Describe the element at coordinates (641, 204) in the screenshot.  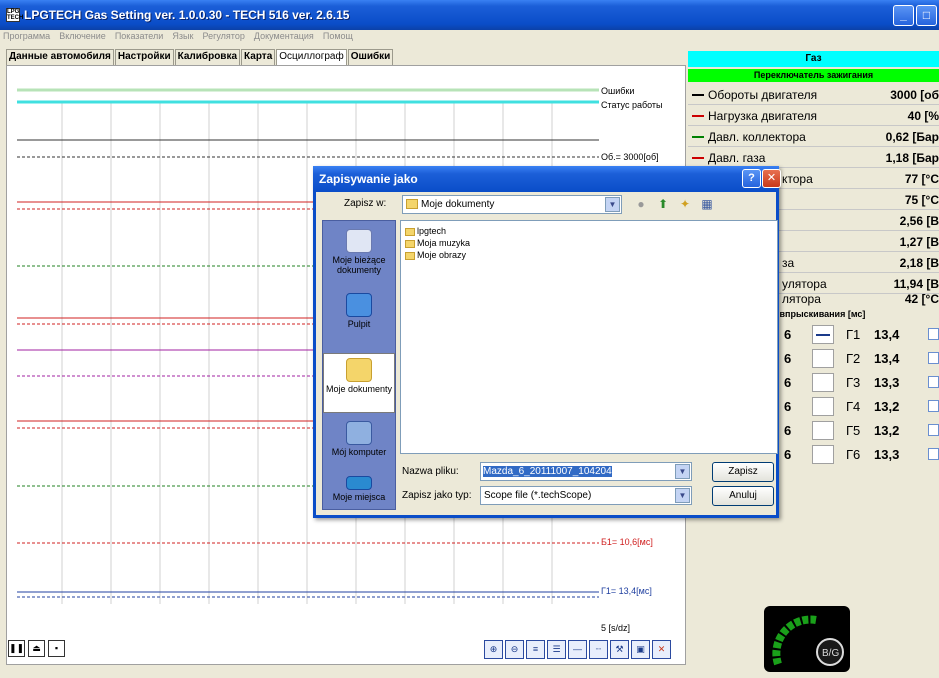
I see `back-icon: ●` at that location.